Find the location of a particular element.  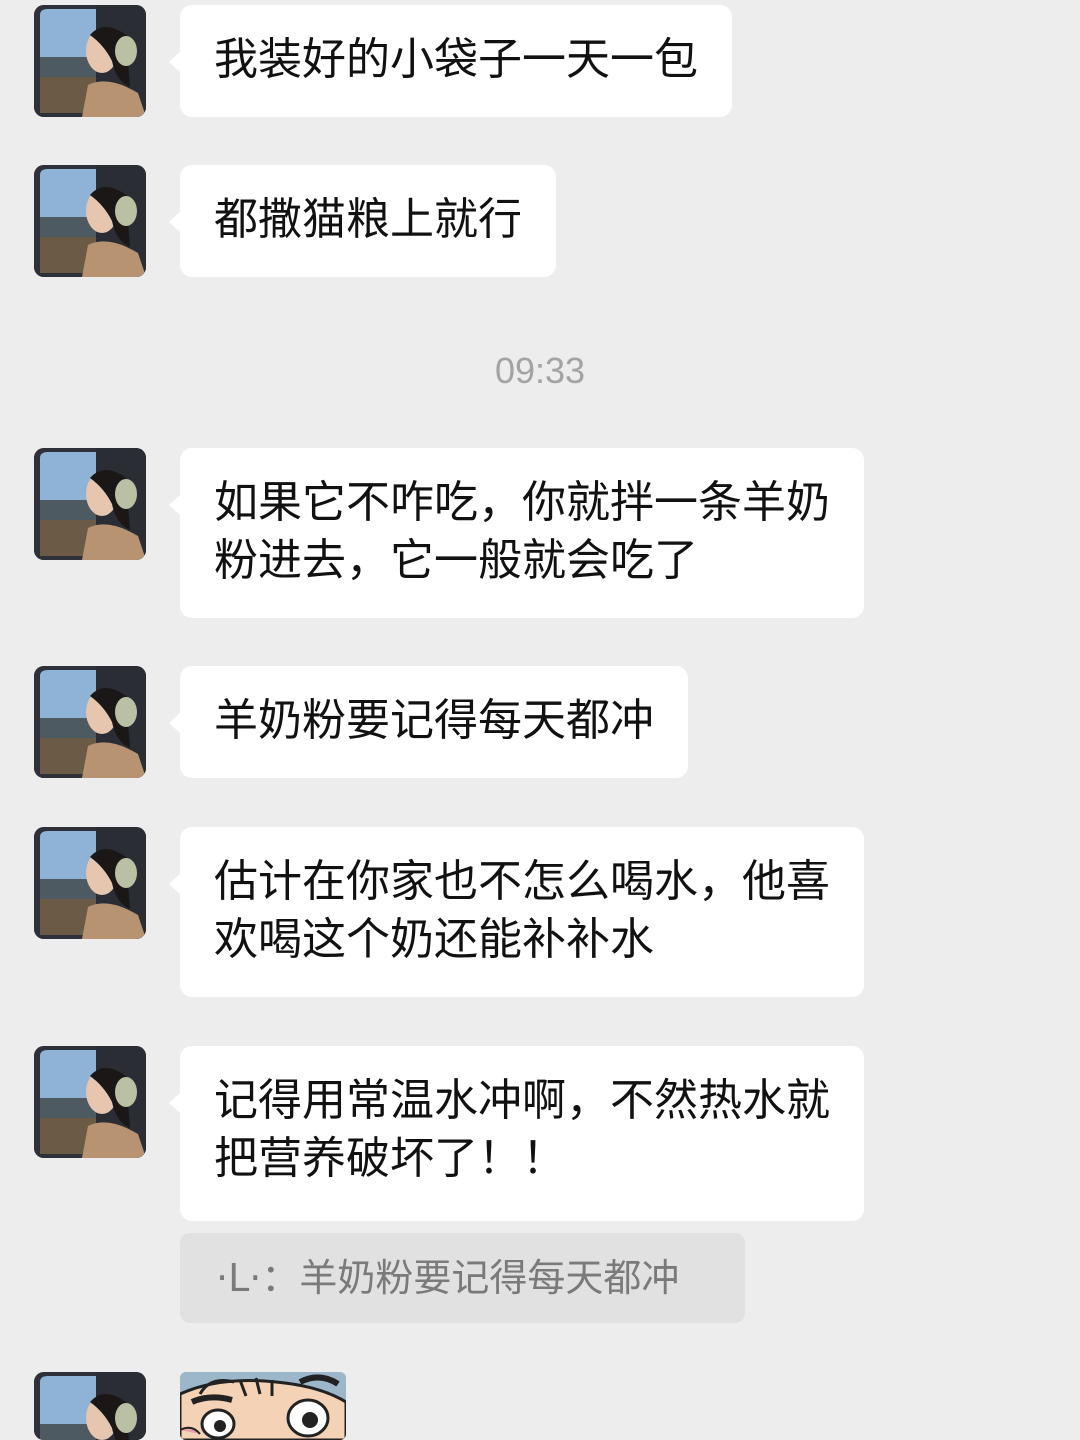

message-timestamp: 09:33 is located at coordinates (540, 370).